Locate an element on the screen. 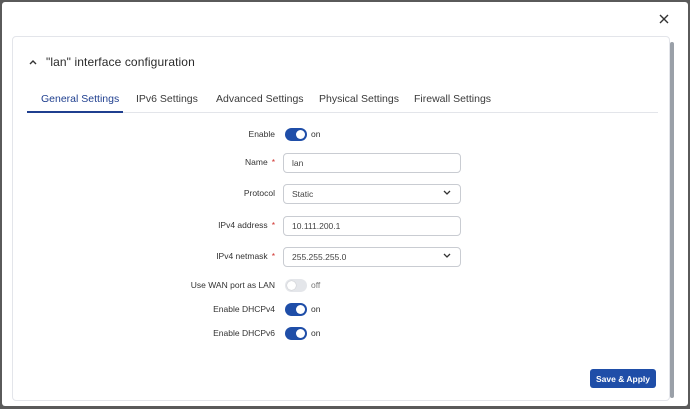  ipv4-address-row: IPv4 address * 10.111.200.1 is located at coordinates (333, 226).